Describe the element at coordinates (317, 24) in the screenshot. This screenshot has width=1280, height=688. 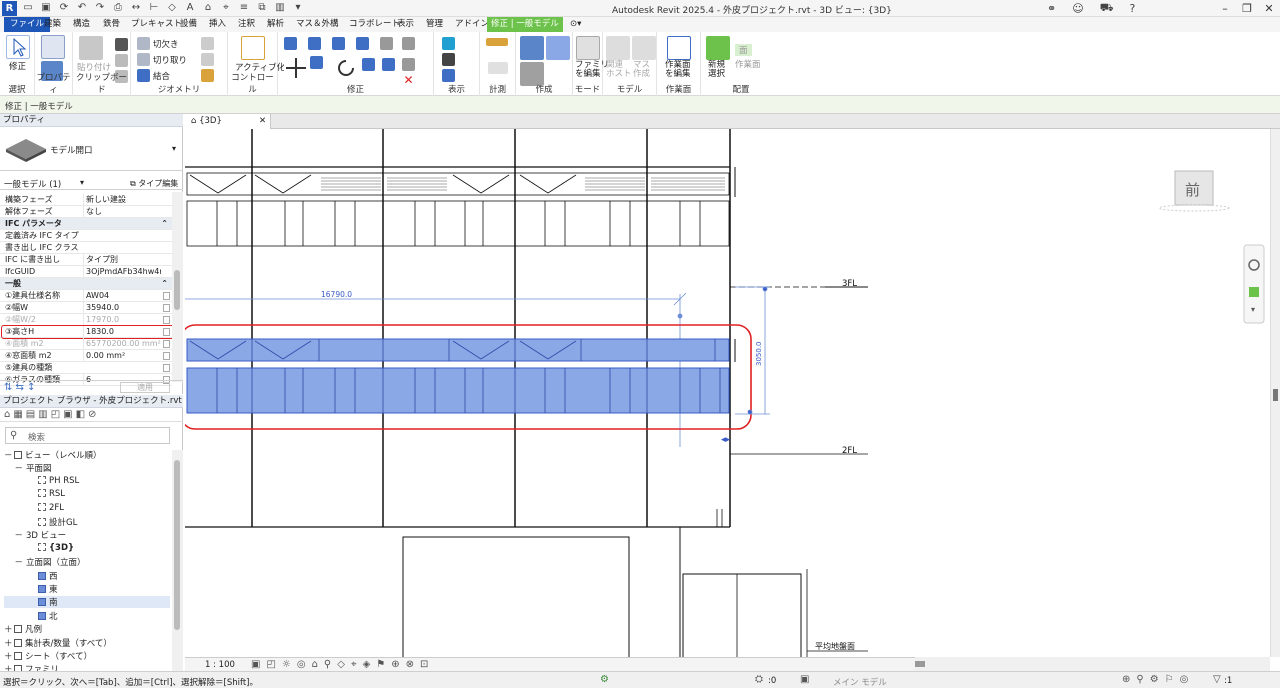
I see `ribbon-tab: マス＆外構` at that location.